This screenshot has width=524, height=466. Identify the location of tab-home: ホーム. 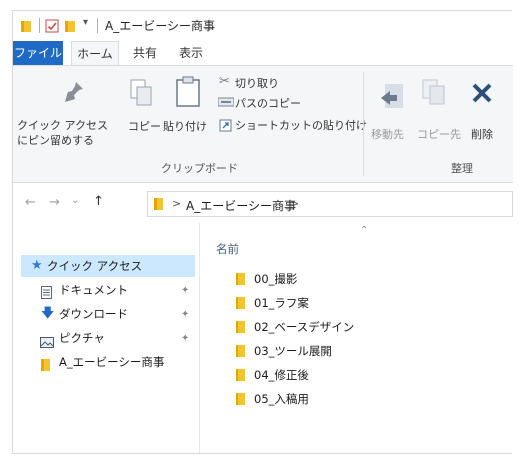
(95, 53).